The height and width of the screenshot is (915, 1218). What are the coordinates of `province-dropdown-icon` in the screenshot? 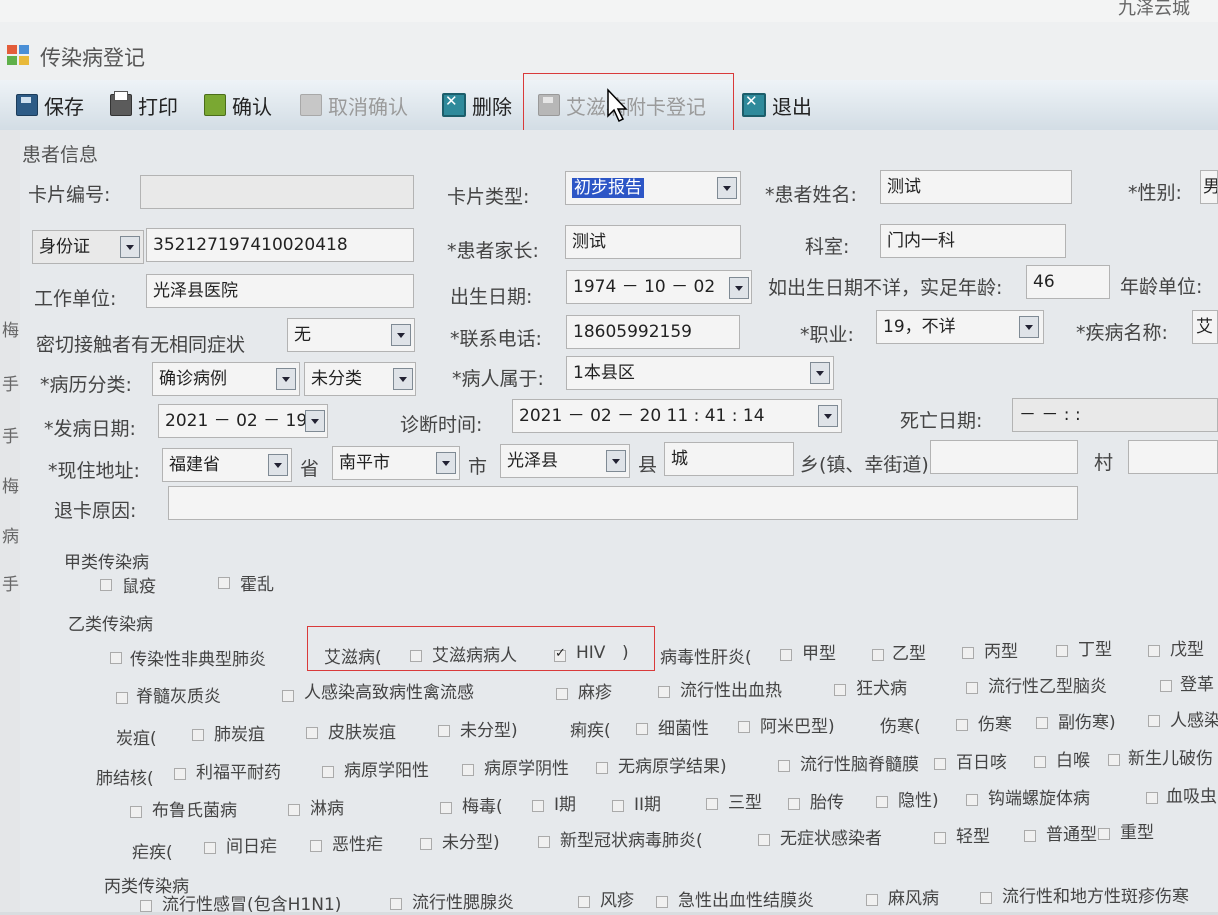 It's located at (278, 465).